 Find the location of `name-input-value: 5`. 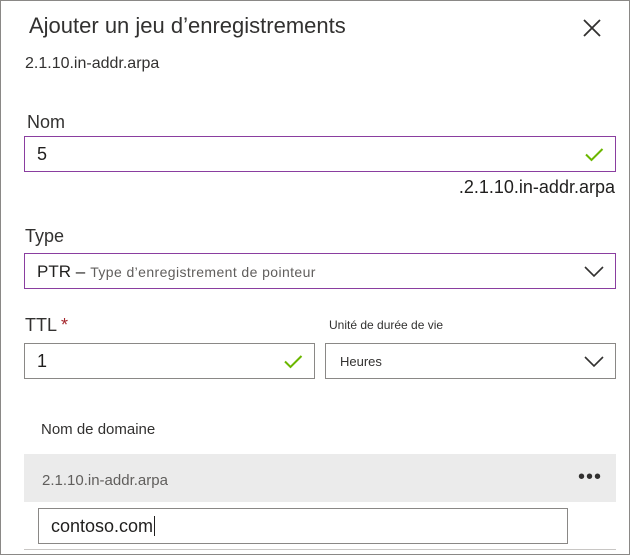

name-input-value: 5 is located at coordinates (42, 153).